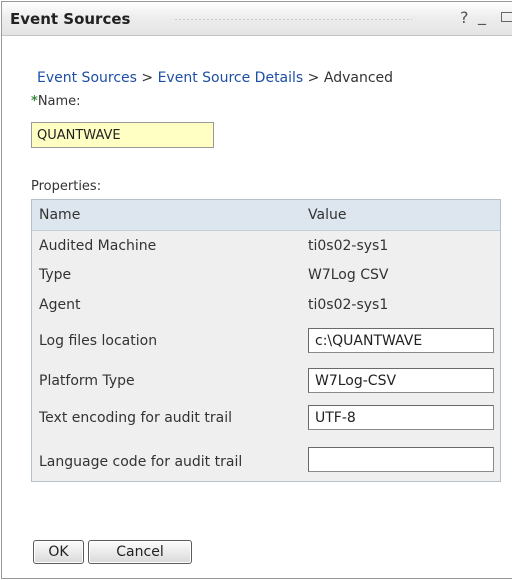 The width and height of the screenshot is (512, 580). I want to click on text-encoding-input, so click(401, 417).